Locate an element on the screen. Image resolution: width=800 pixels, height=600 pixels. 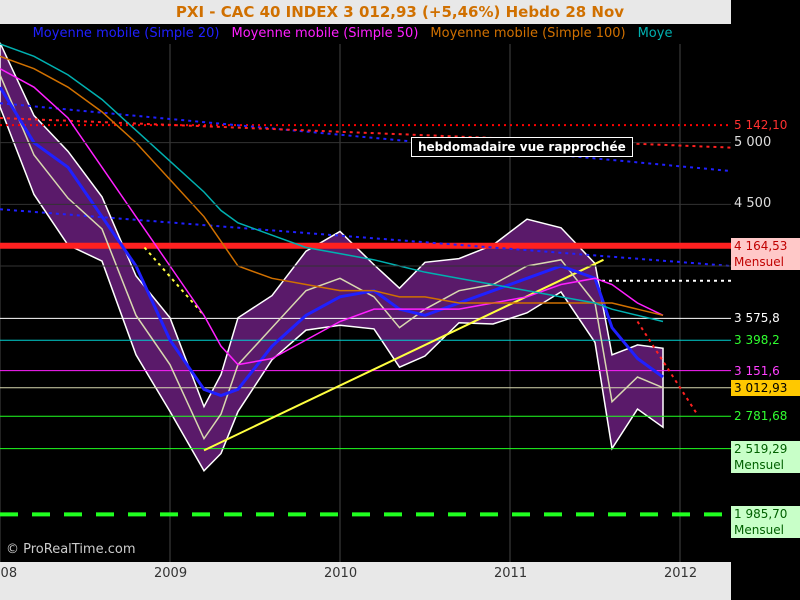
level-tag: 2 519,29 Mensuel is located at coordinates (765, 456).